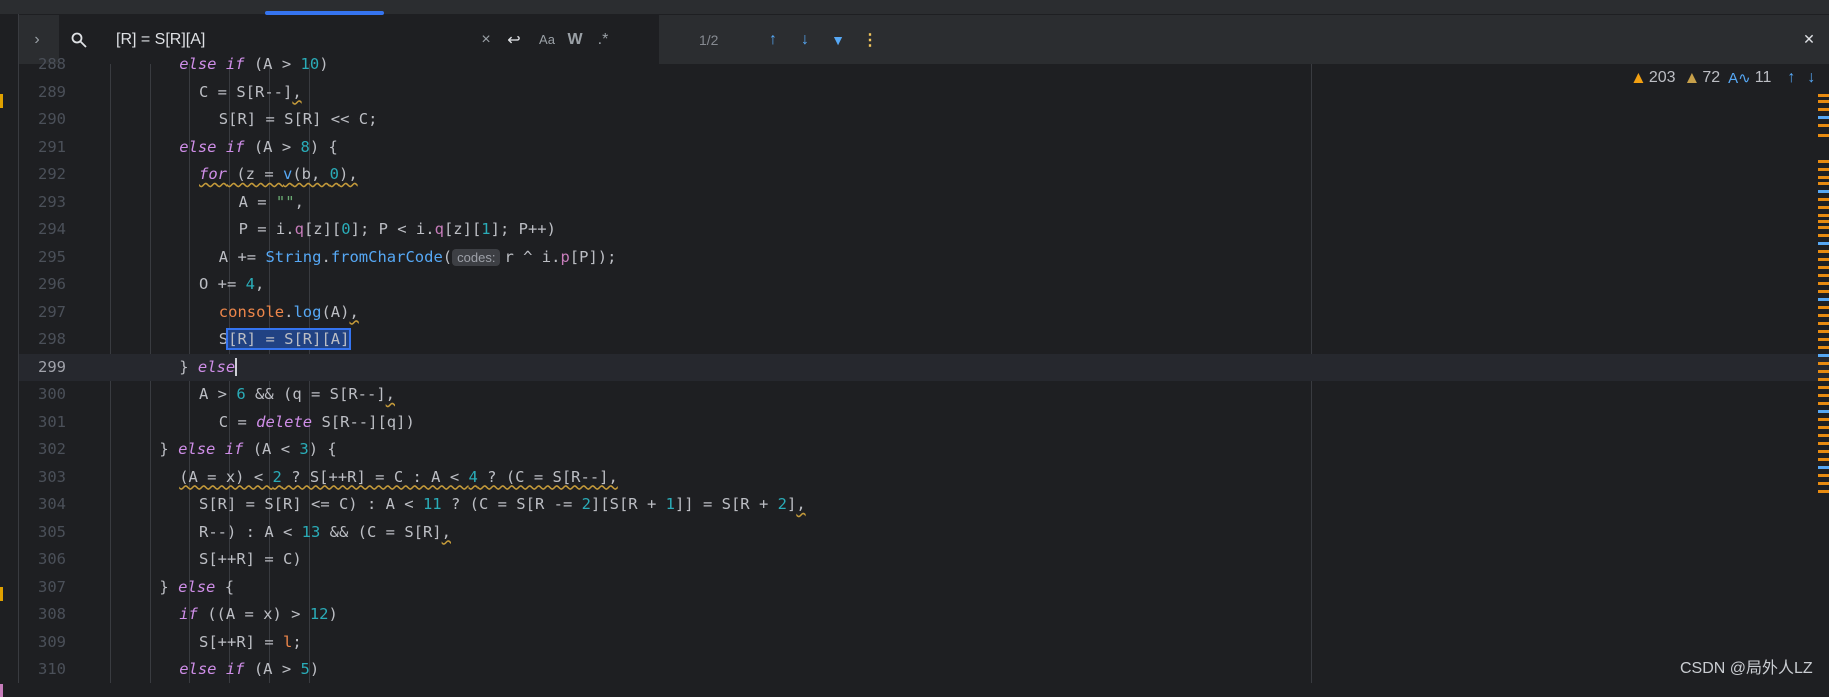  What do you see at coordinates (325, 532) in the screenshot?
I see `code-text: R--) : A < 13 && (C = S[R],` at bounding box center [325, 532].